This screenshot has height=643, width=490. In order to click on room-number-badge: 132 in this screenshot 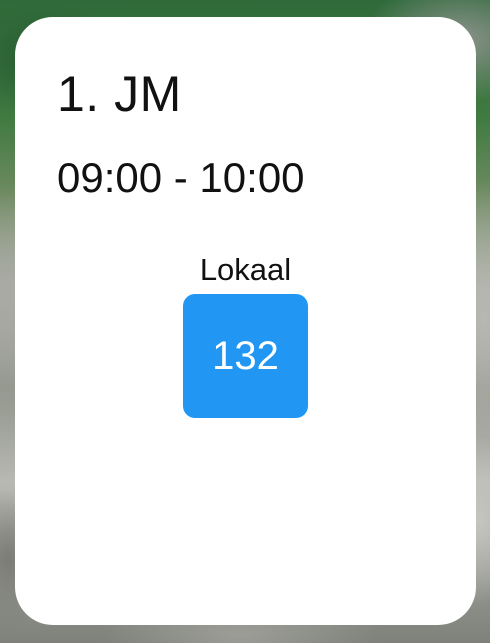, I will do `click(245, 356)`.